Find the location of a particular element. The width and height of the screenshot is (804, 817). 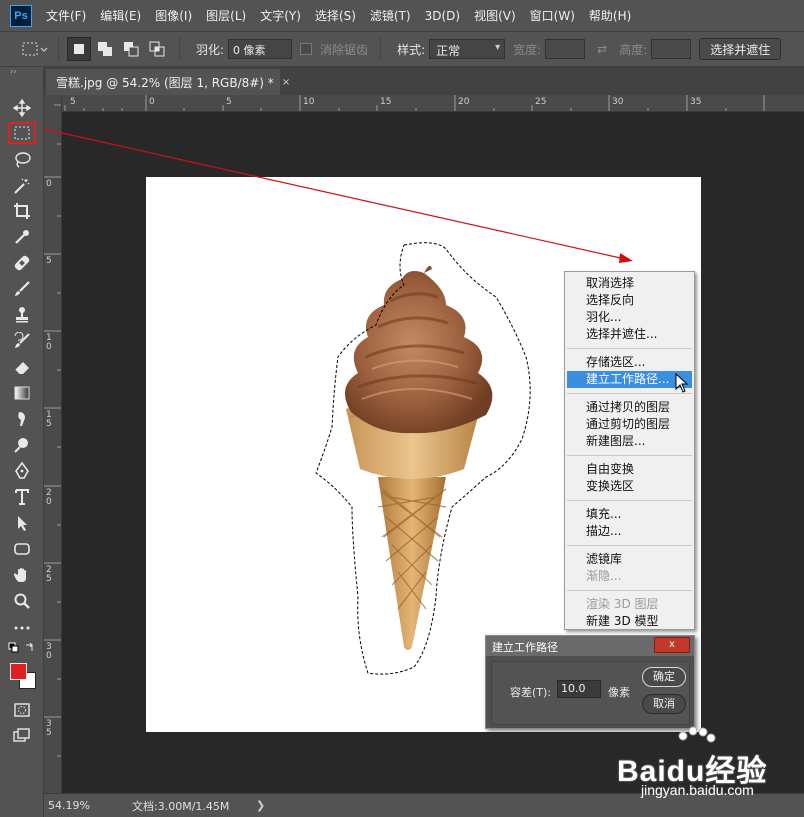

document-tab-title: 雪糕.jpg @ 54.2% (图层 1, RGB/8#) * is located at coordinates (165, 82).